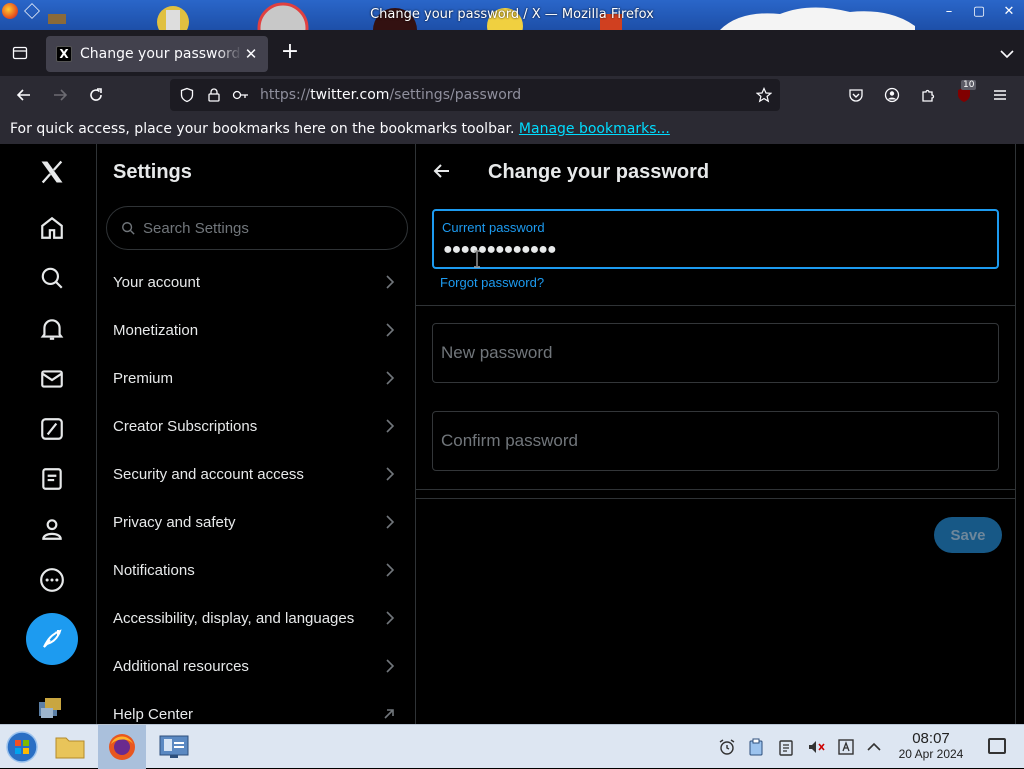 The width and height of the screenshot is (1024, 769). Describe the element at coordinates (285, 95) in the screenshot. I see `url-prefix: https://` at that location.